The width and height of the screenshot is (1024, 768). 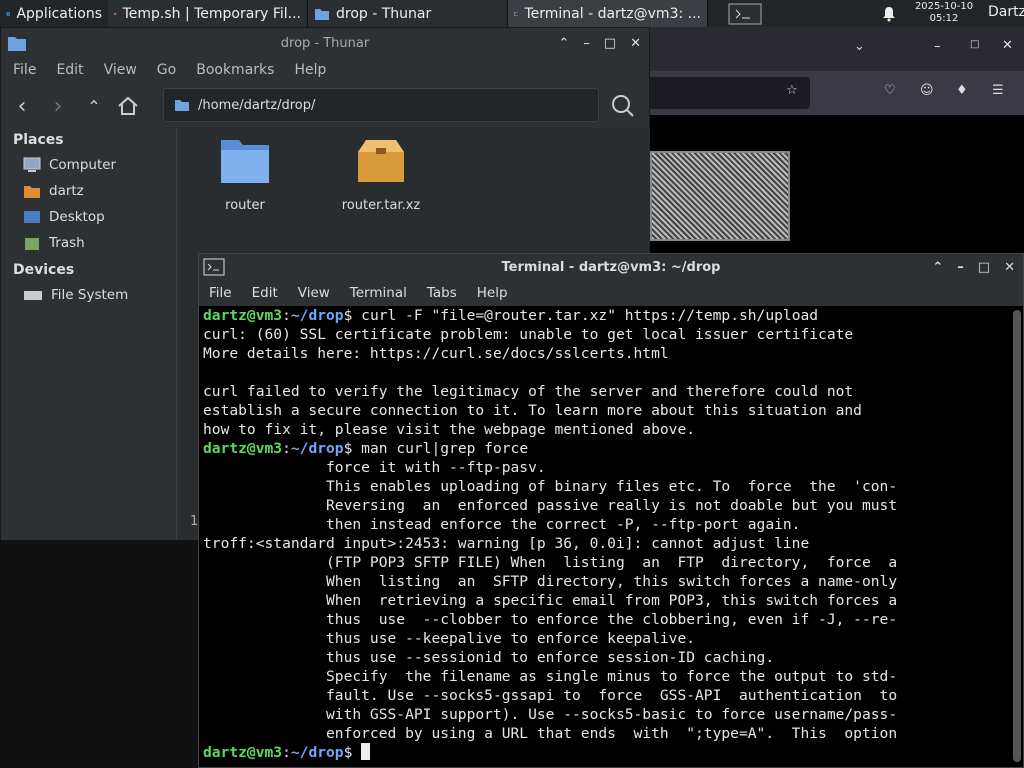 I want to click on up-icon: ⌃, so click(x=94, y=106).